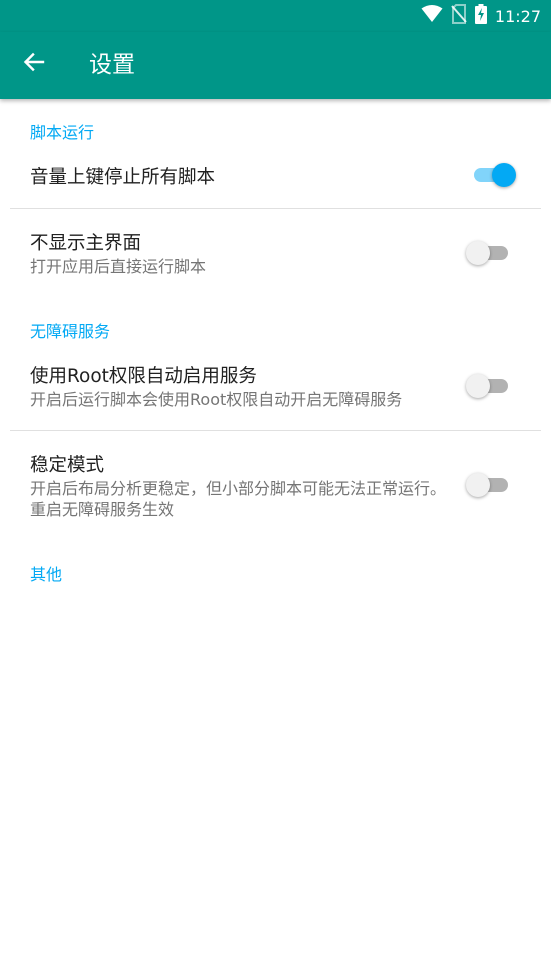 The width and height of the screenshot is (551, 979). I want to click on section-header-accessibility: 无障碍服务, so click(70, 331).